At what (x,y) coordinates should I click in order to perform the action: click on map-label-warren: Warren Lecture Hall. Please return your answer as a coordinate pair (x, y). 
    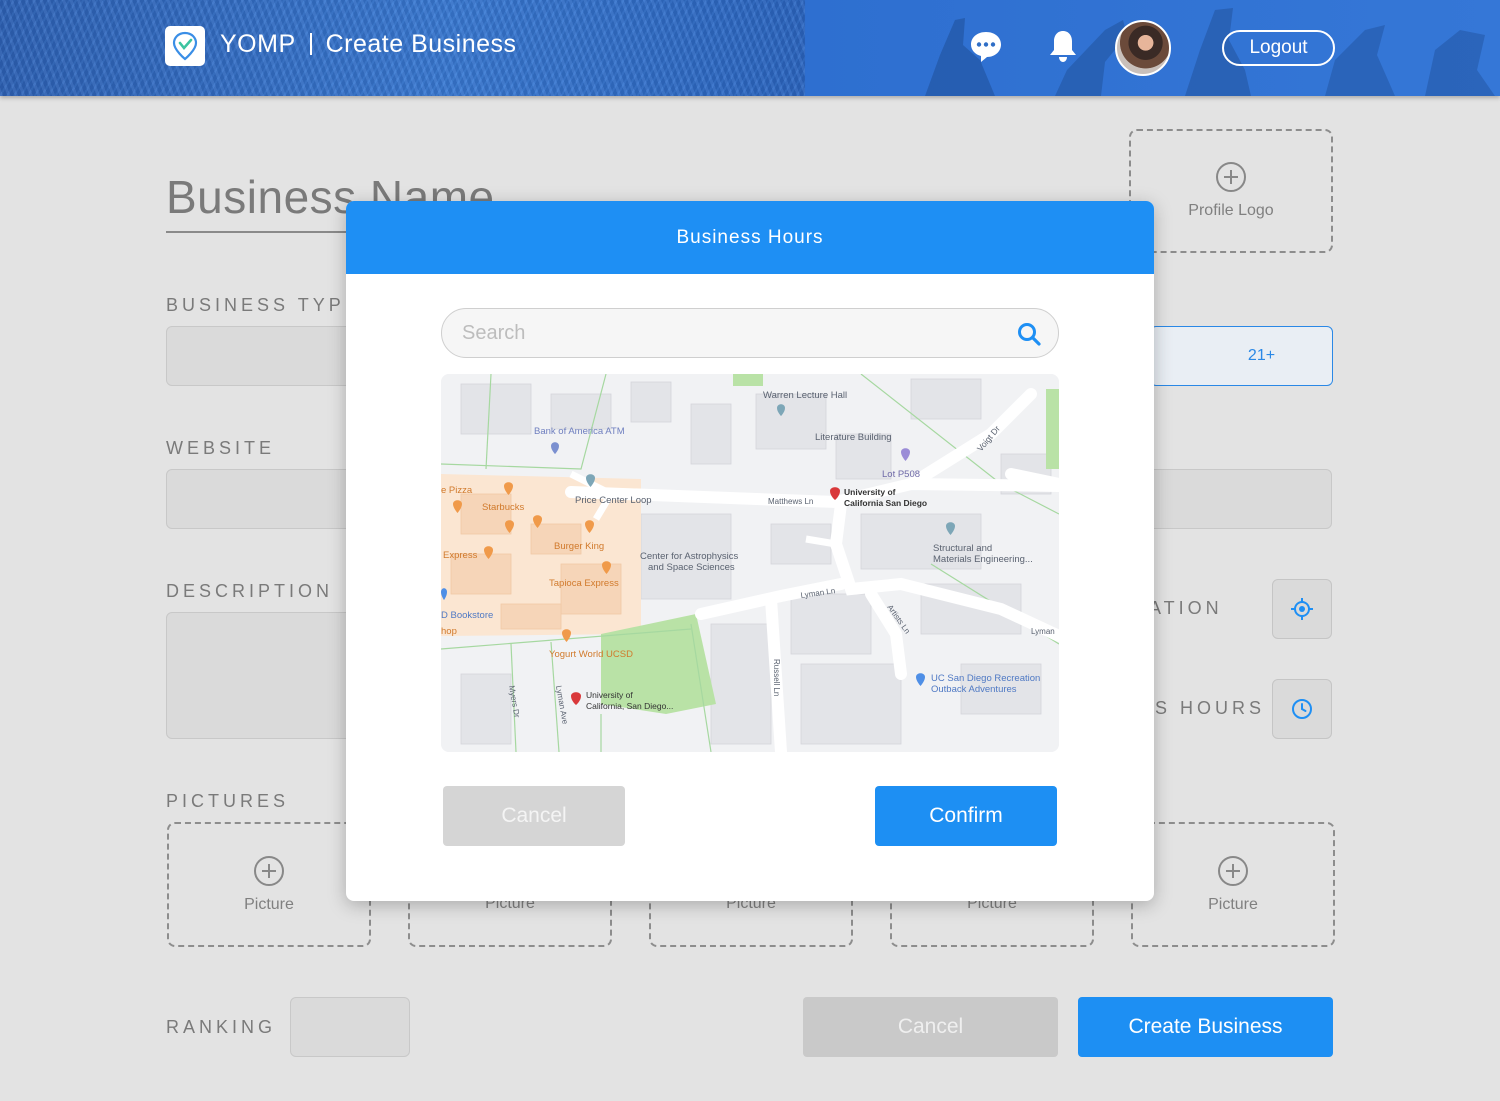
    Looking at the image, I should click on (805, 395).